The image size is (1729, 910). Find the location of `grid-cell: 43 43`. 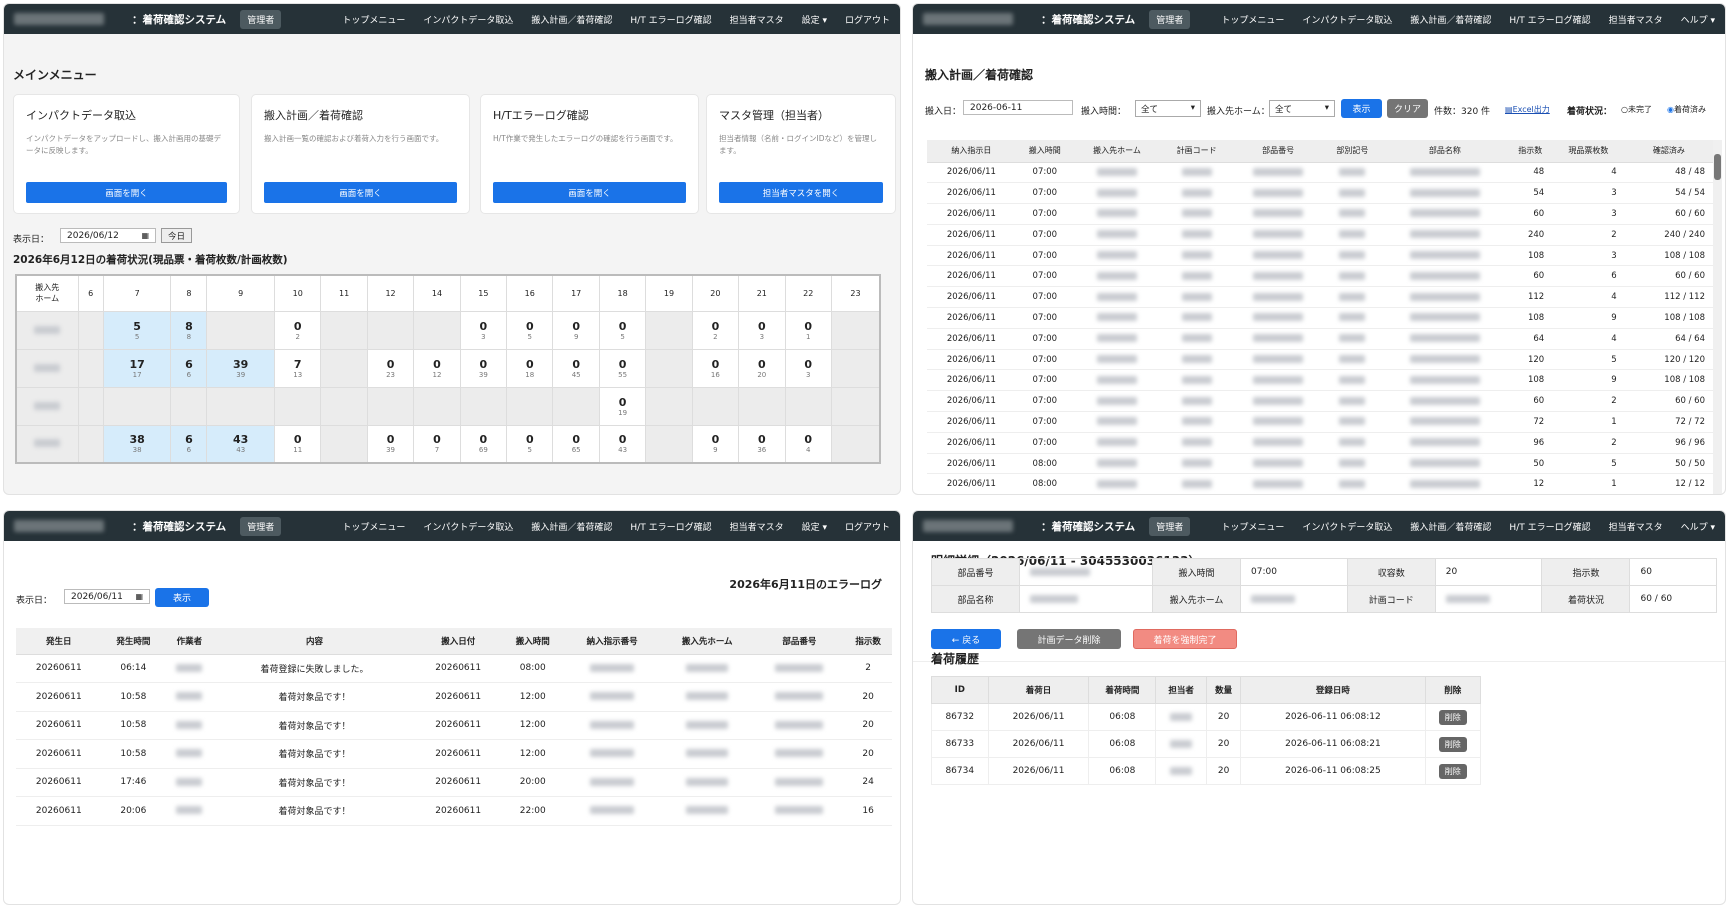

grid-cell: 43 43 is located at coordinates (241, 444).